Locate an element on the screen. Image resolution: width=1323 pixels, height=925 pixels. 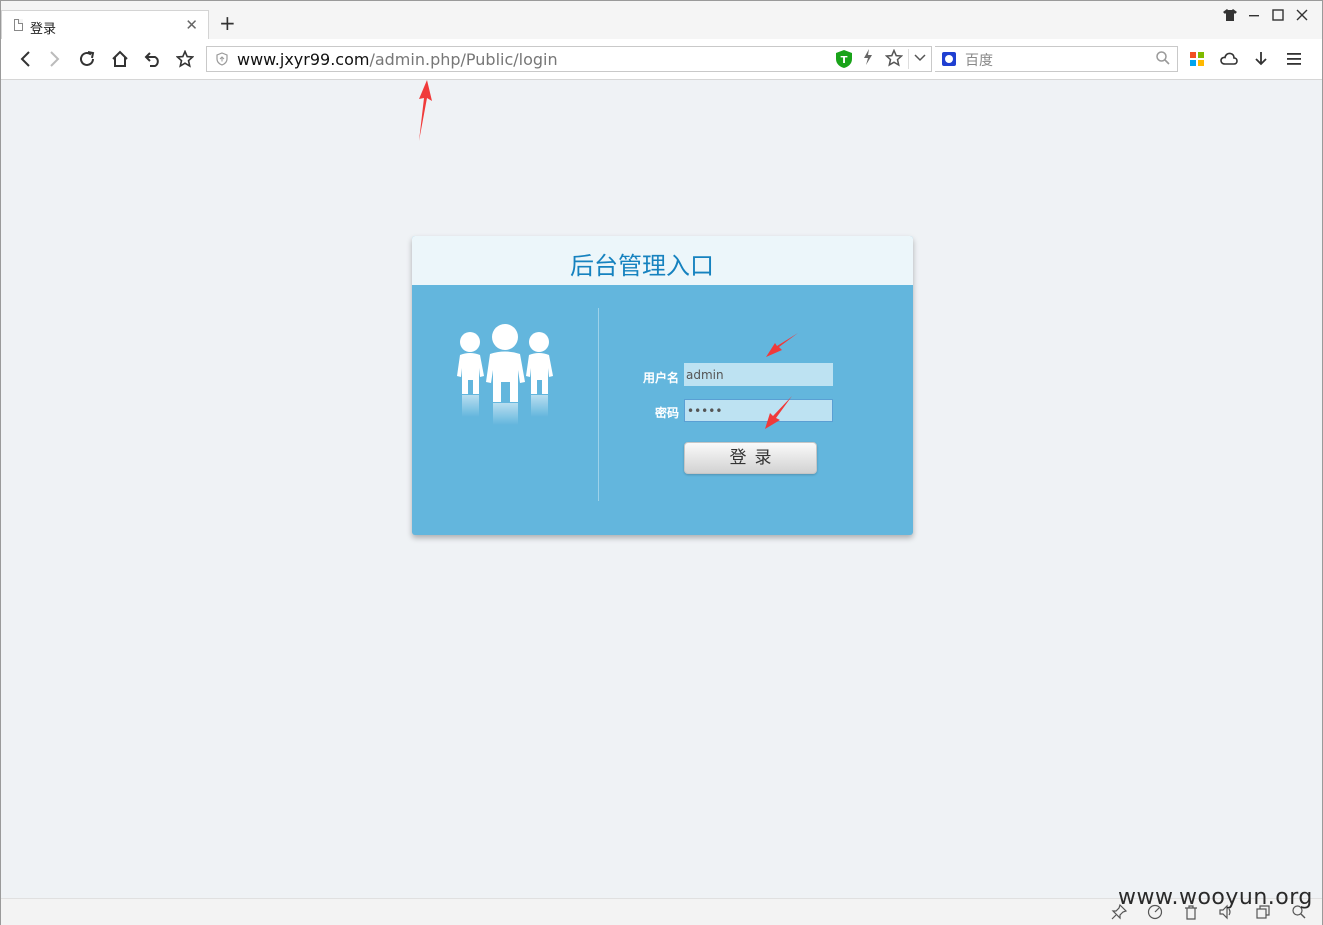
login-panel: 后台管理入口 用户名 admin 密码 ••••• 登录 is located at coordinates (662, 385).